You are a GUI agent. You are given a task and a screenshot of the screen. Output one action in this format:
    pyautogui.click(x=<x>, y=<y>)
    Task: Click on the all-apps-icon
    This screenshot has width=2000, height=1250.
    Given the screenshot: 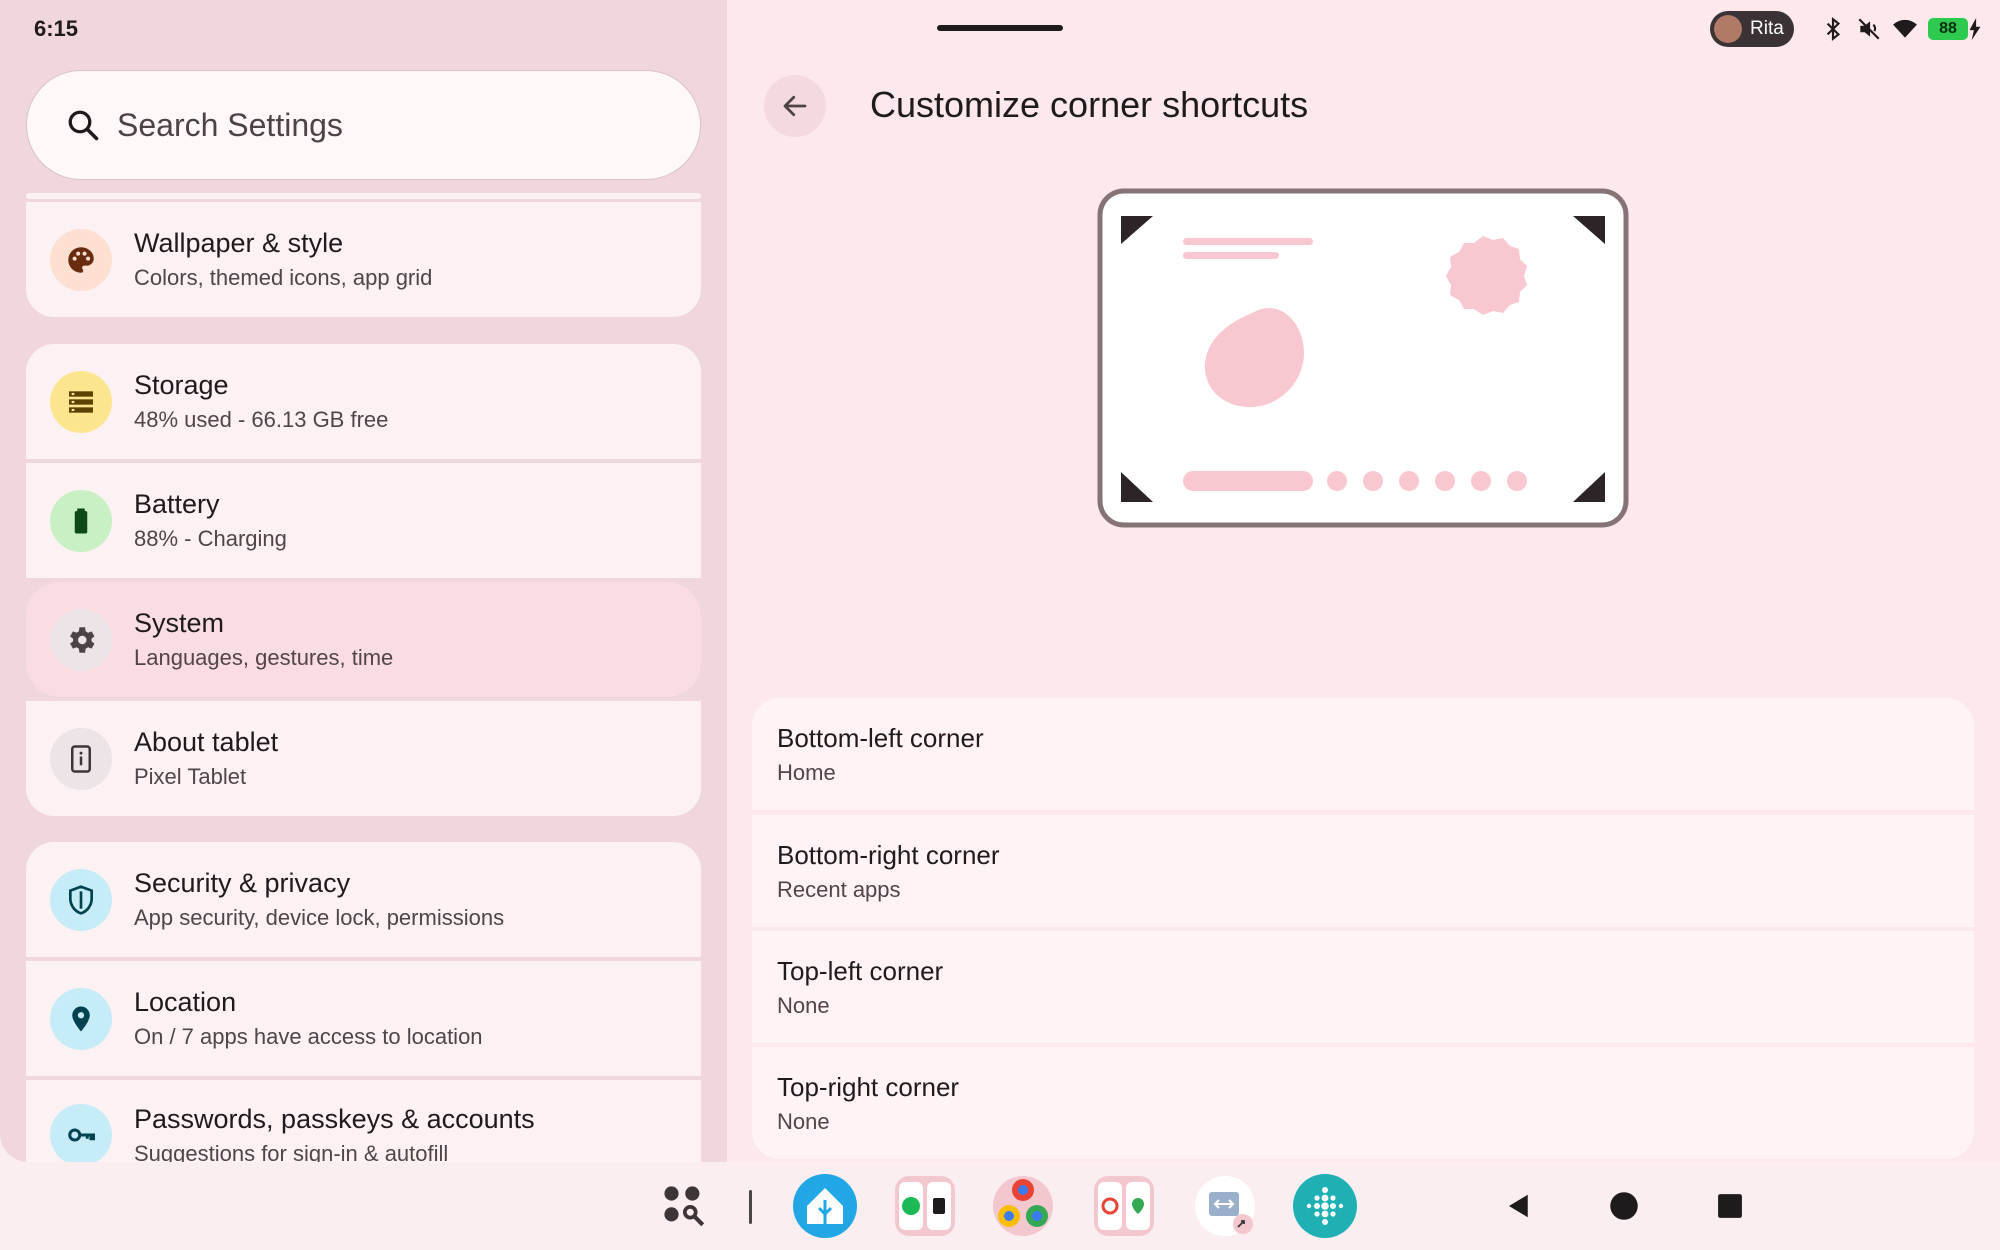 What is the action you would take?
    pyautogui.click(x=684, y=1206)
    